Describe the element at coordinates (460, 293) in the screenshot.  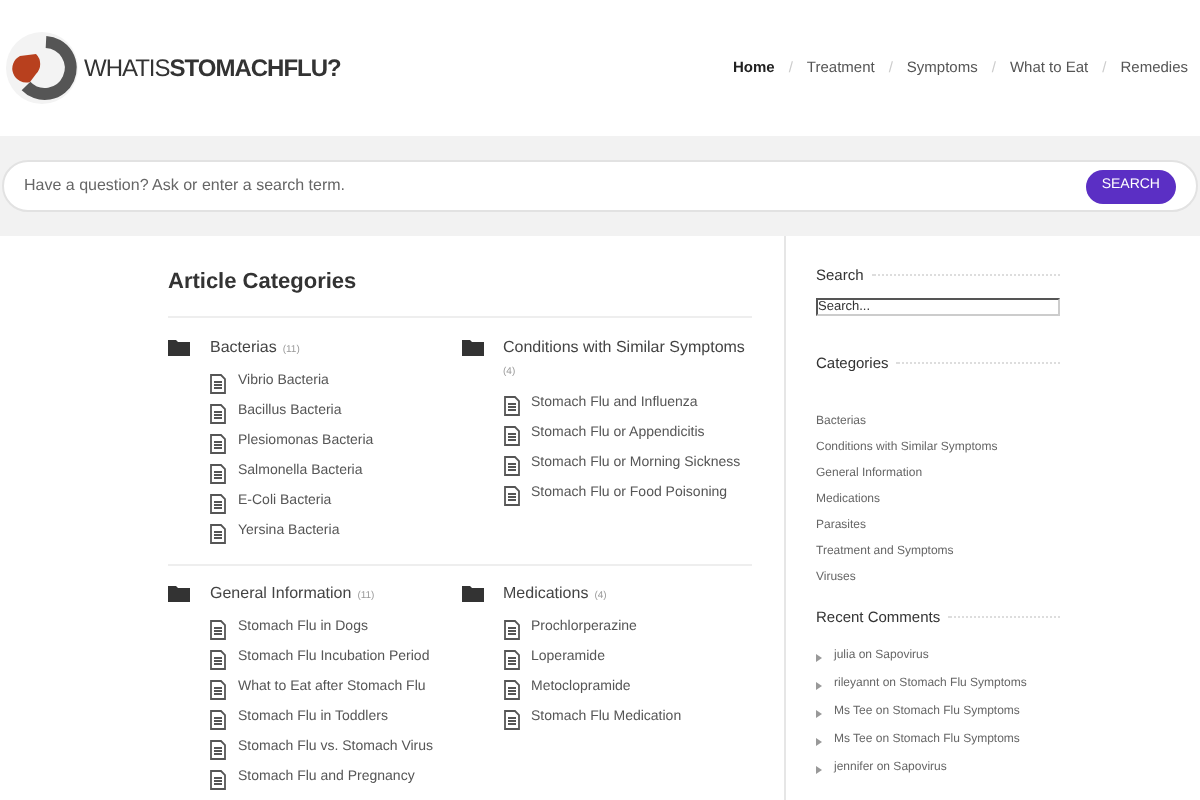
I see `page-heading: Article Categories` at that location.